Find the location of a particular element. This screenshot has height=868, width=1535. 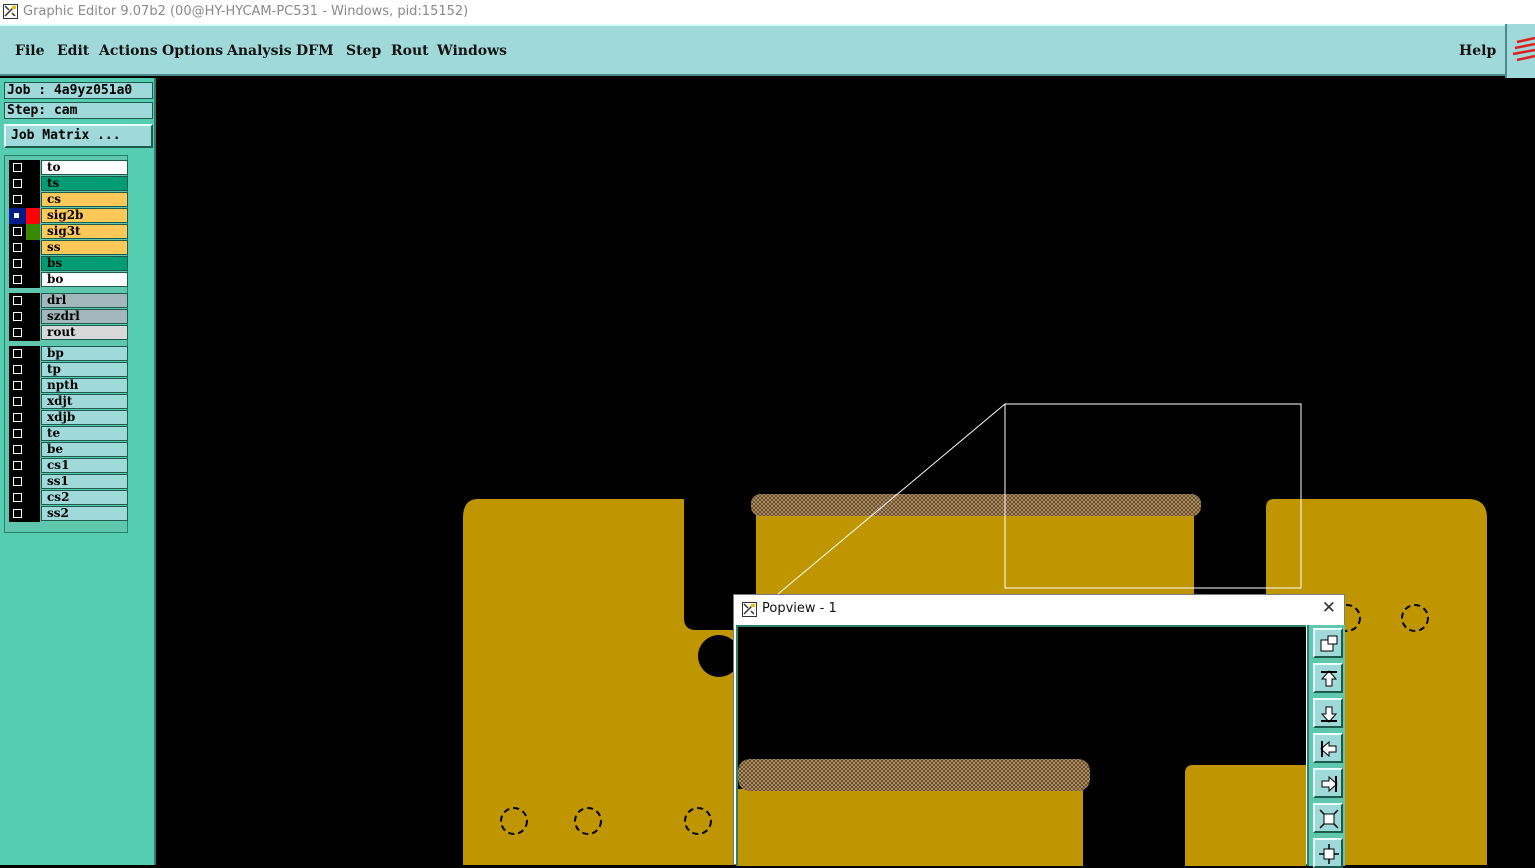

pan-left-icon is located at coordinates (1328, 748).